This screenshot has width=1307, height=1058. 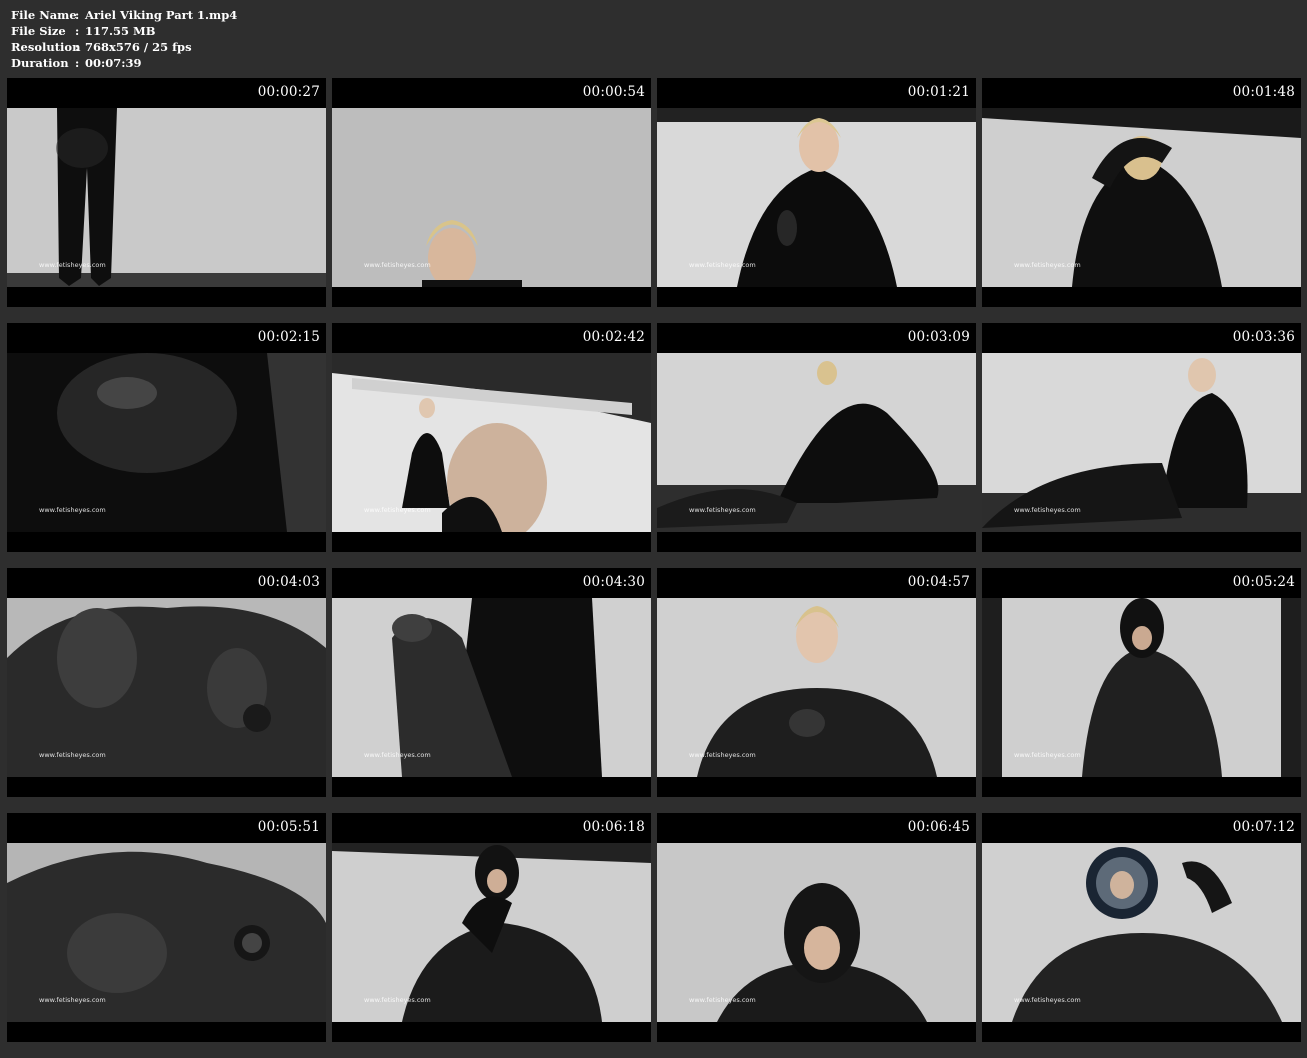 I want to click on thumbnail-cell: 00:01:21 www.fetisheyes.com, so click(x=816, y=192).